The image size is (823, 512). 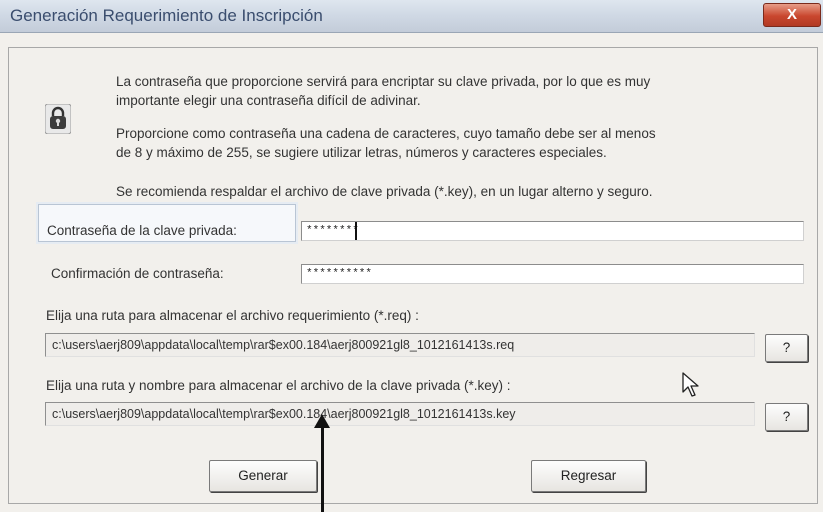 I want to click on confirm-password-field, so click(x=552, y=274).